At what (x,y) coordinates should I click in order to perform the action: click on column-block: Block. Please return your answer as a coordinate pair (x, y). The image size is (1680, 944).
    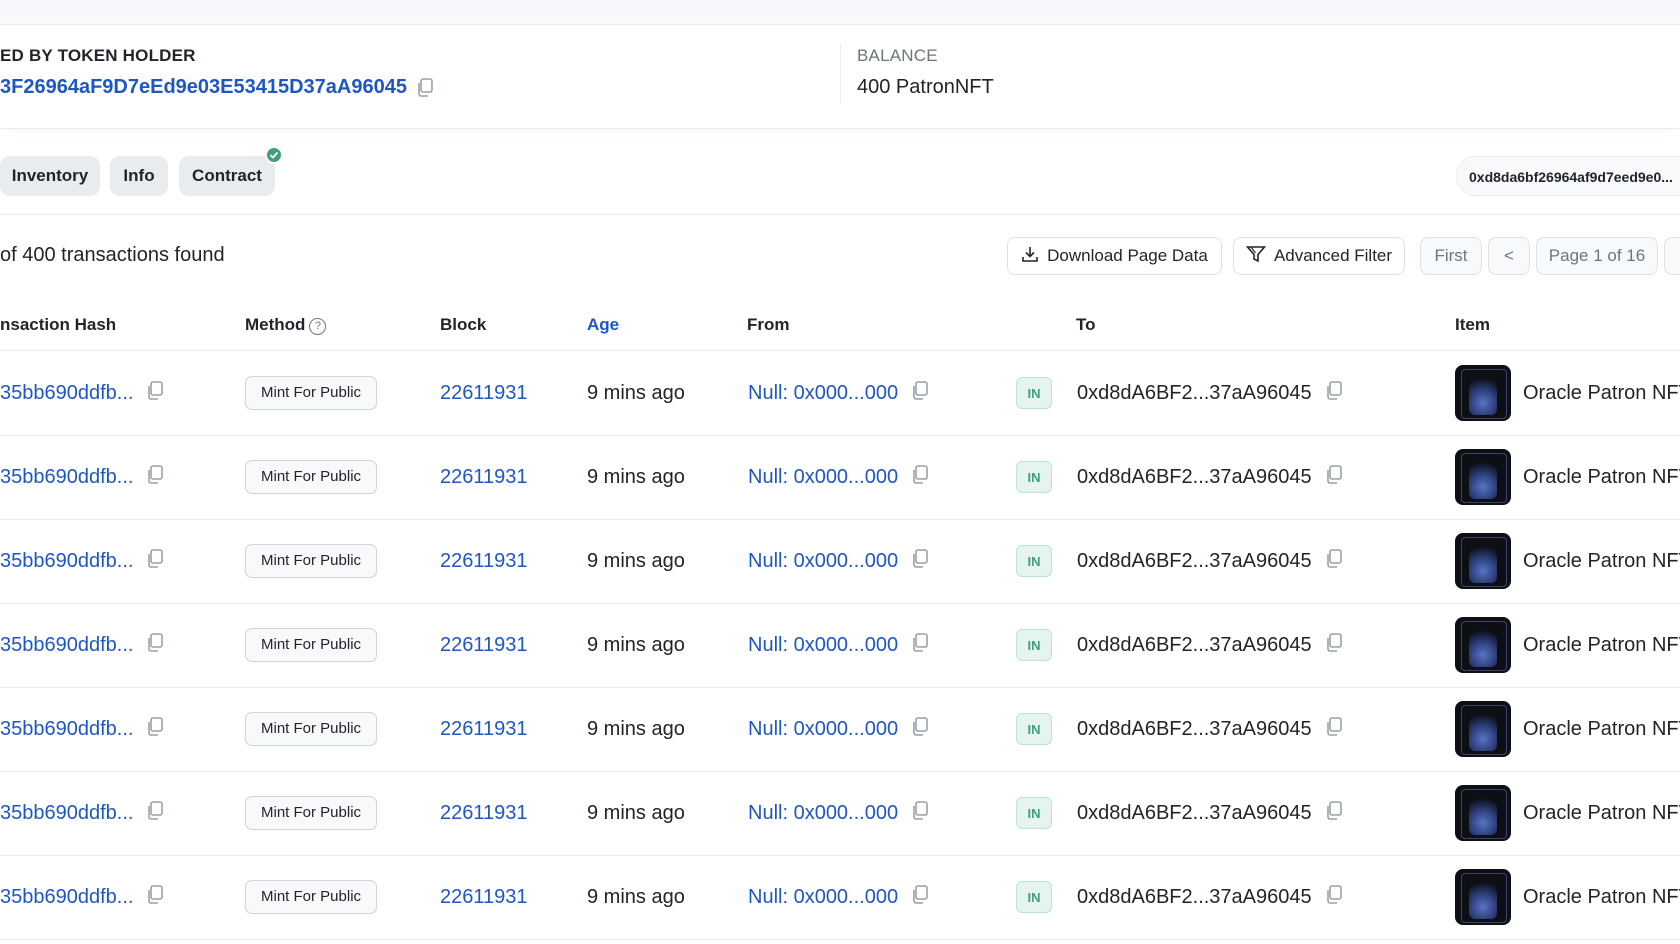
    Looking at the image, I should click on (463, 324).